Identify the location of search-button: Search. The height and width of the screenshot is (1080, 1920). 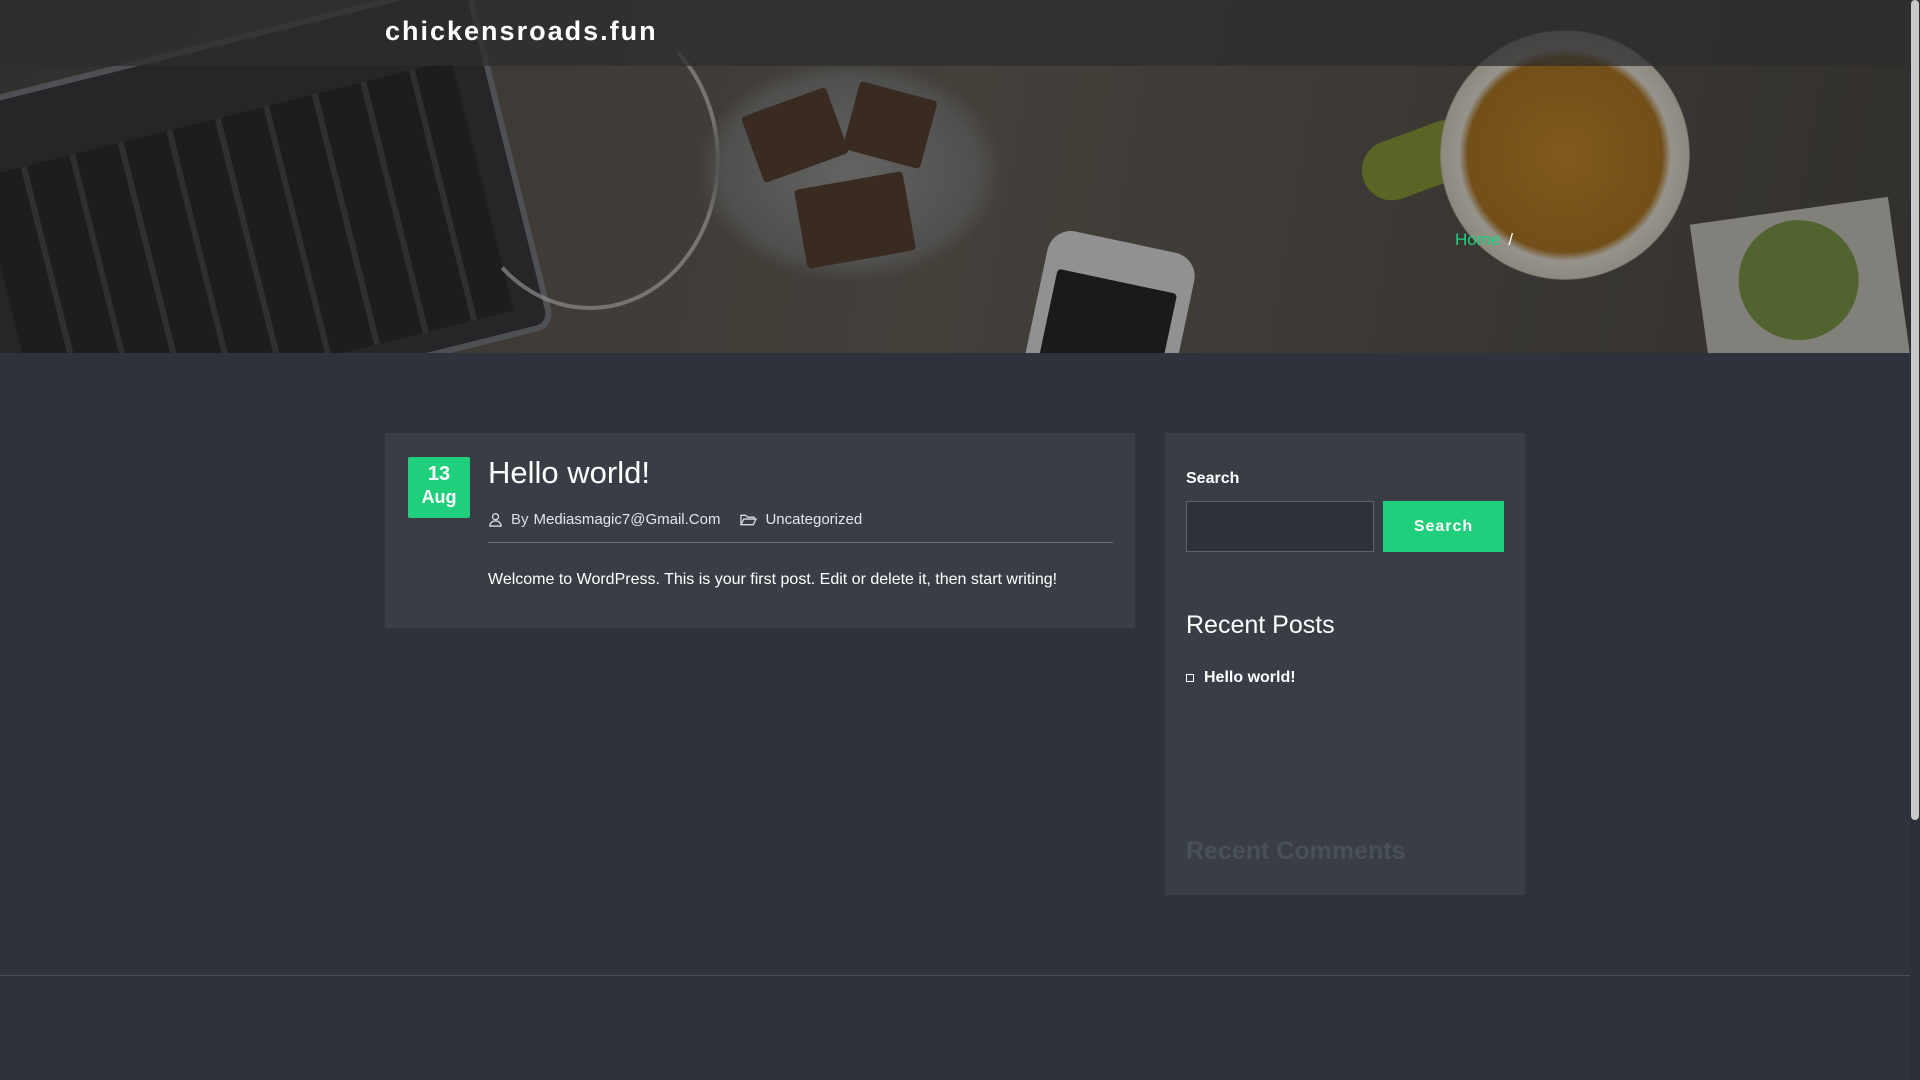
(1443, 526).